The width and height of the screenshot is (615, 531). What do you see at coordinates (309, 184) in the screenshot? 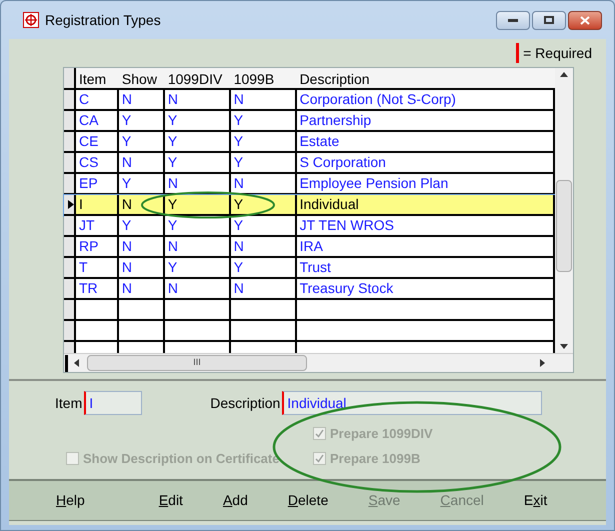
I see `table-row: EP Y N N Employee Pension Plan` at bounding box center [309, 184].